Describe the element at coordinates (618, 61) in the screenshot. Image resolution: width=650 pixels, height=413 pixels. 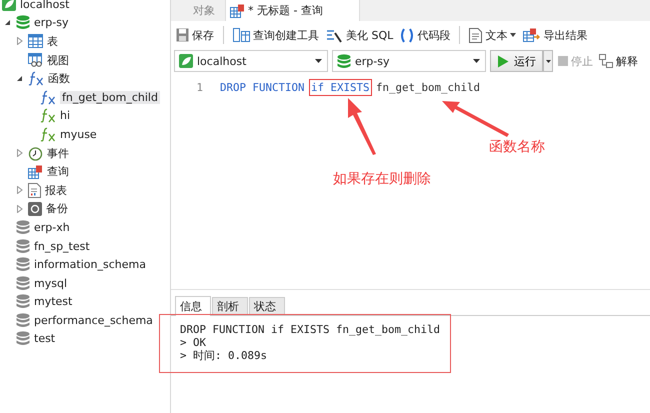
I see `explain-button: 解释` at that location.